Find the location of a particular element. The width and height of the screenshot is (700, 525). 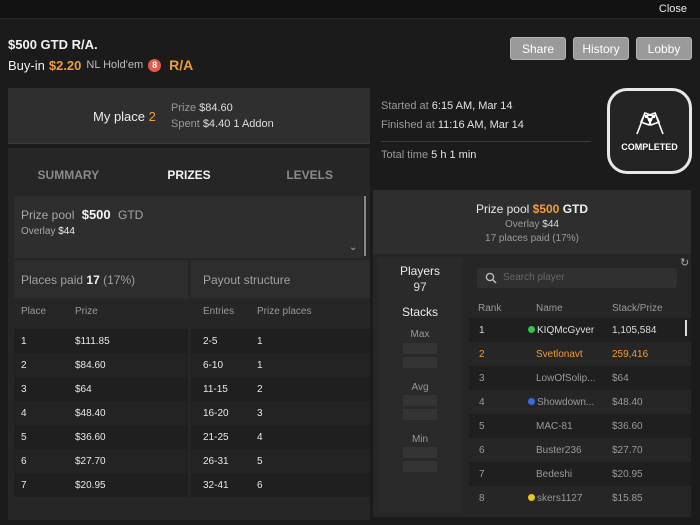

refresh-icon: ↻ is located at coordinates (684, 262).